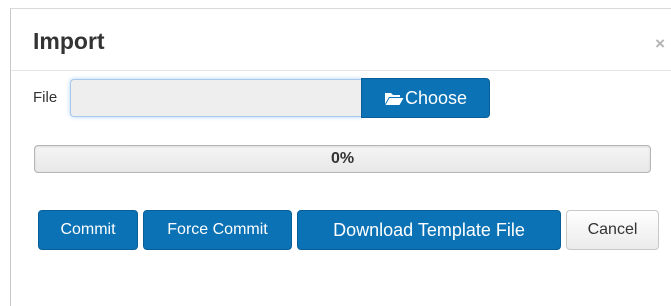 Image resolution: width=671 pixels, height=306 pixels. What do you see at coordinates (394, 98) in the screenshot?
I see `folder-open-icon` at bounding box center [394, 98].